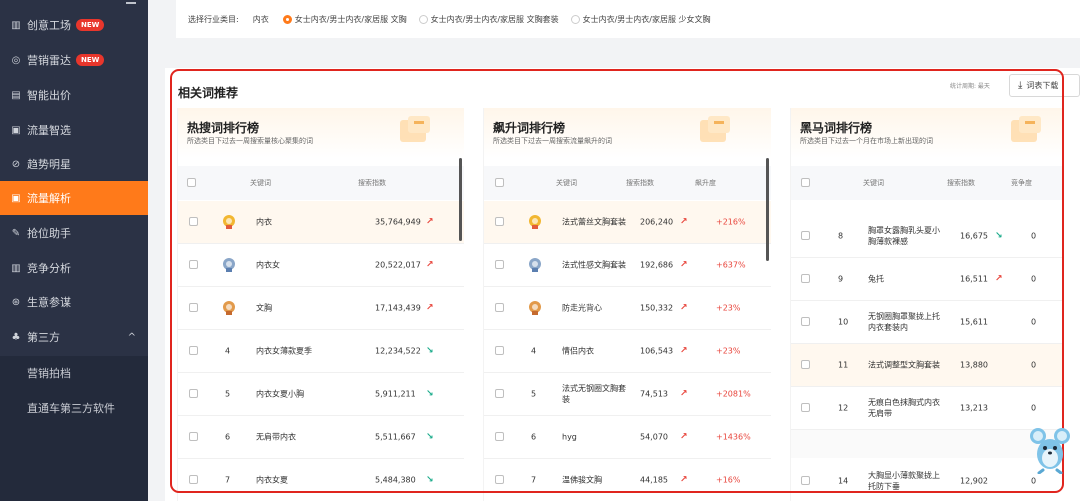 Image resolution: width=1080 pixels, height=501 pixels. What do you see at coordinates (303, 480) in the screenshot?
I see `keyword: 内衣女夏` at bounding box center [303, 480].